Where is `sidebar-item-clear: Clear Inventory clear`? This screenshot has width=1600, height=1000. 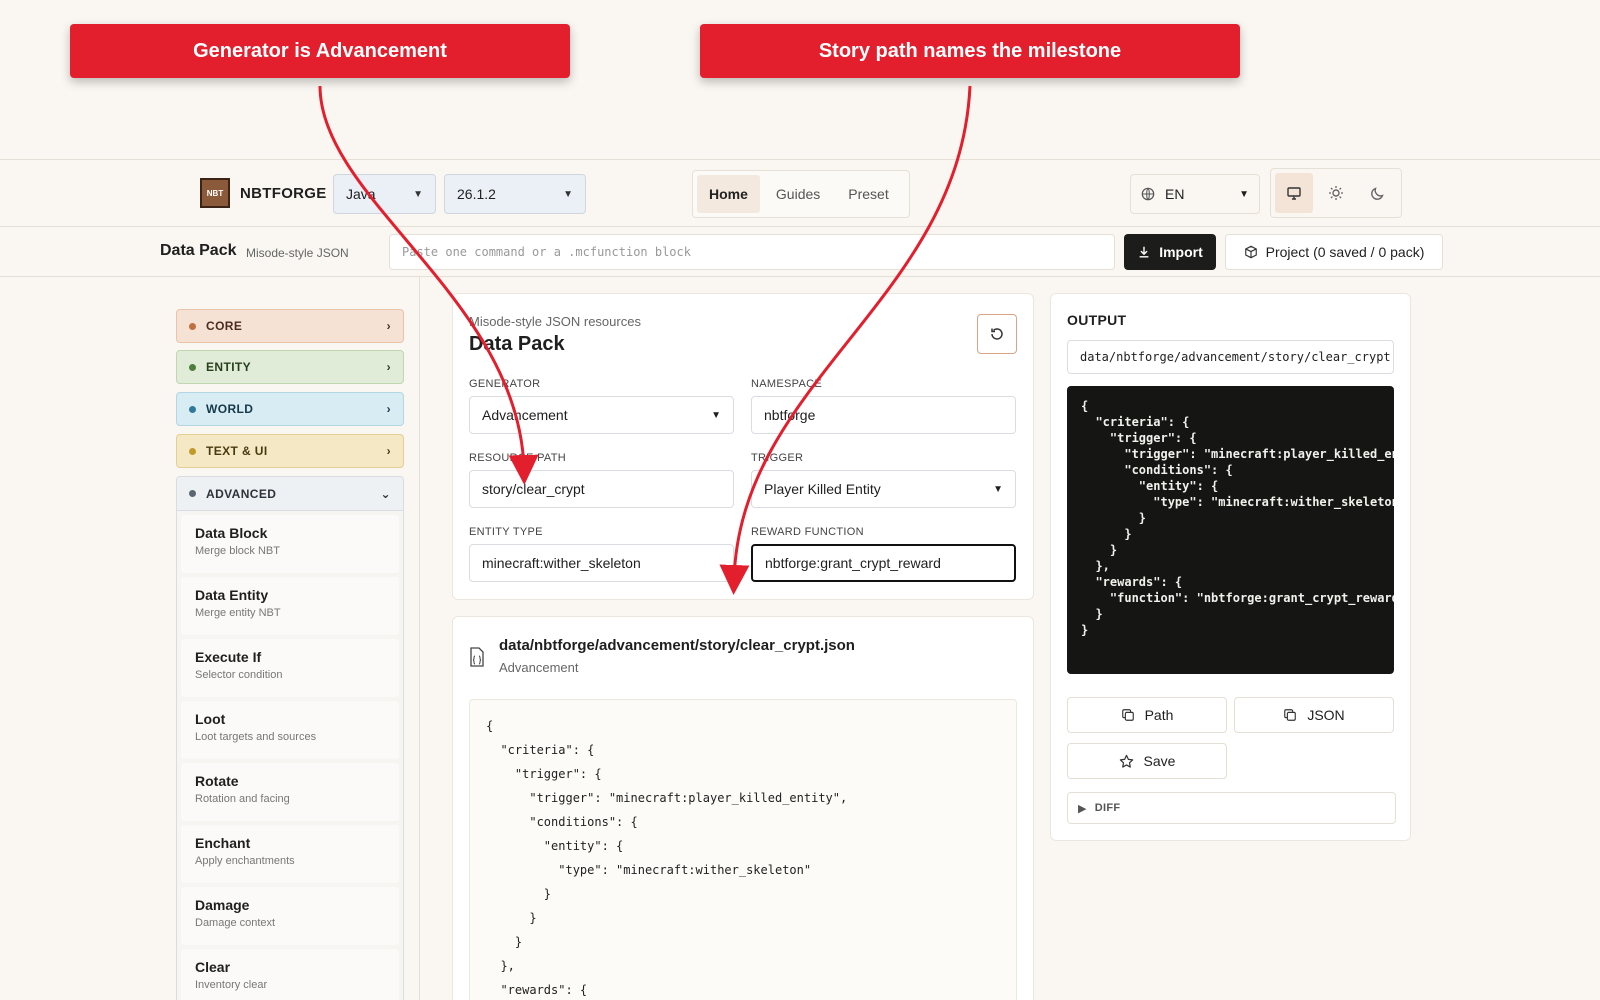
sidebar-item-clear: Clear Inventory clear is located at coordinates (290, 974).